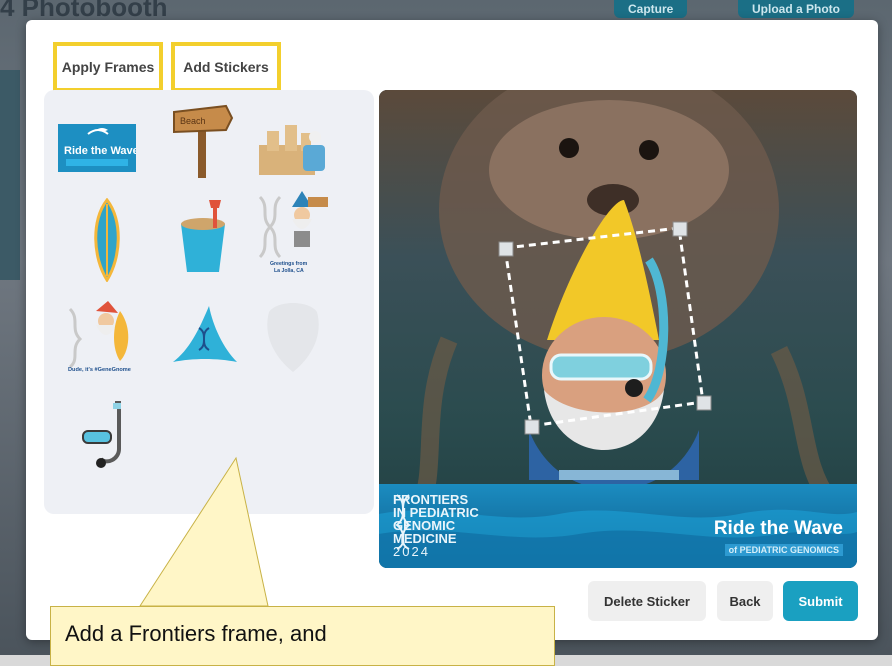  What do you see at coordinates (196, 633) in the screenshot?
I see `callout-text: Add a Frontiers frame, and` at bounding box center [196, 633].